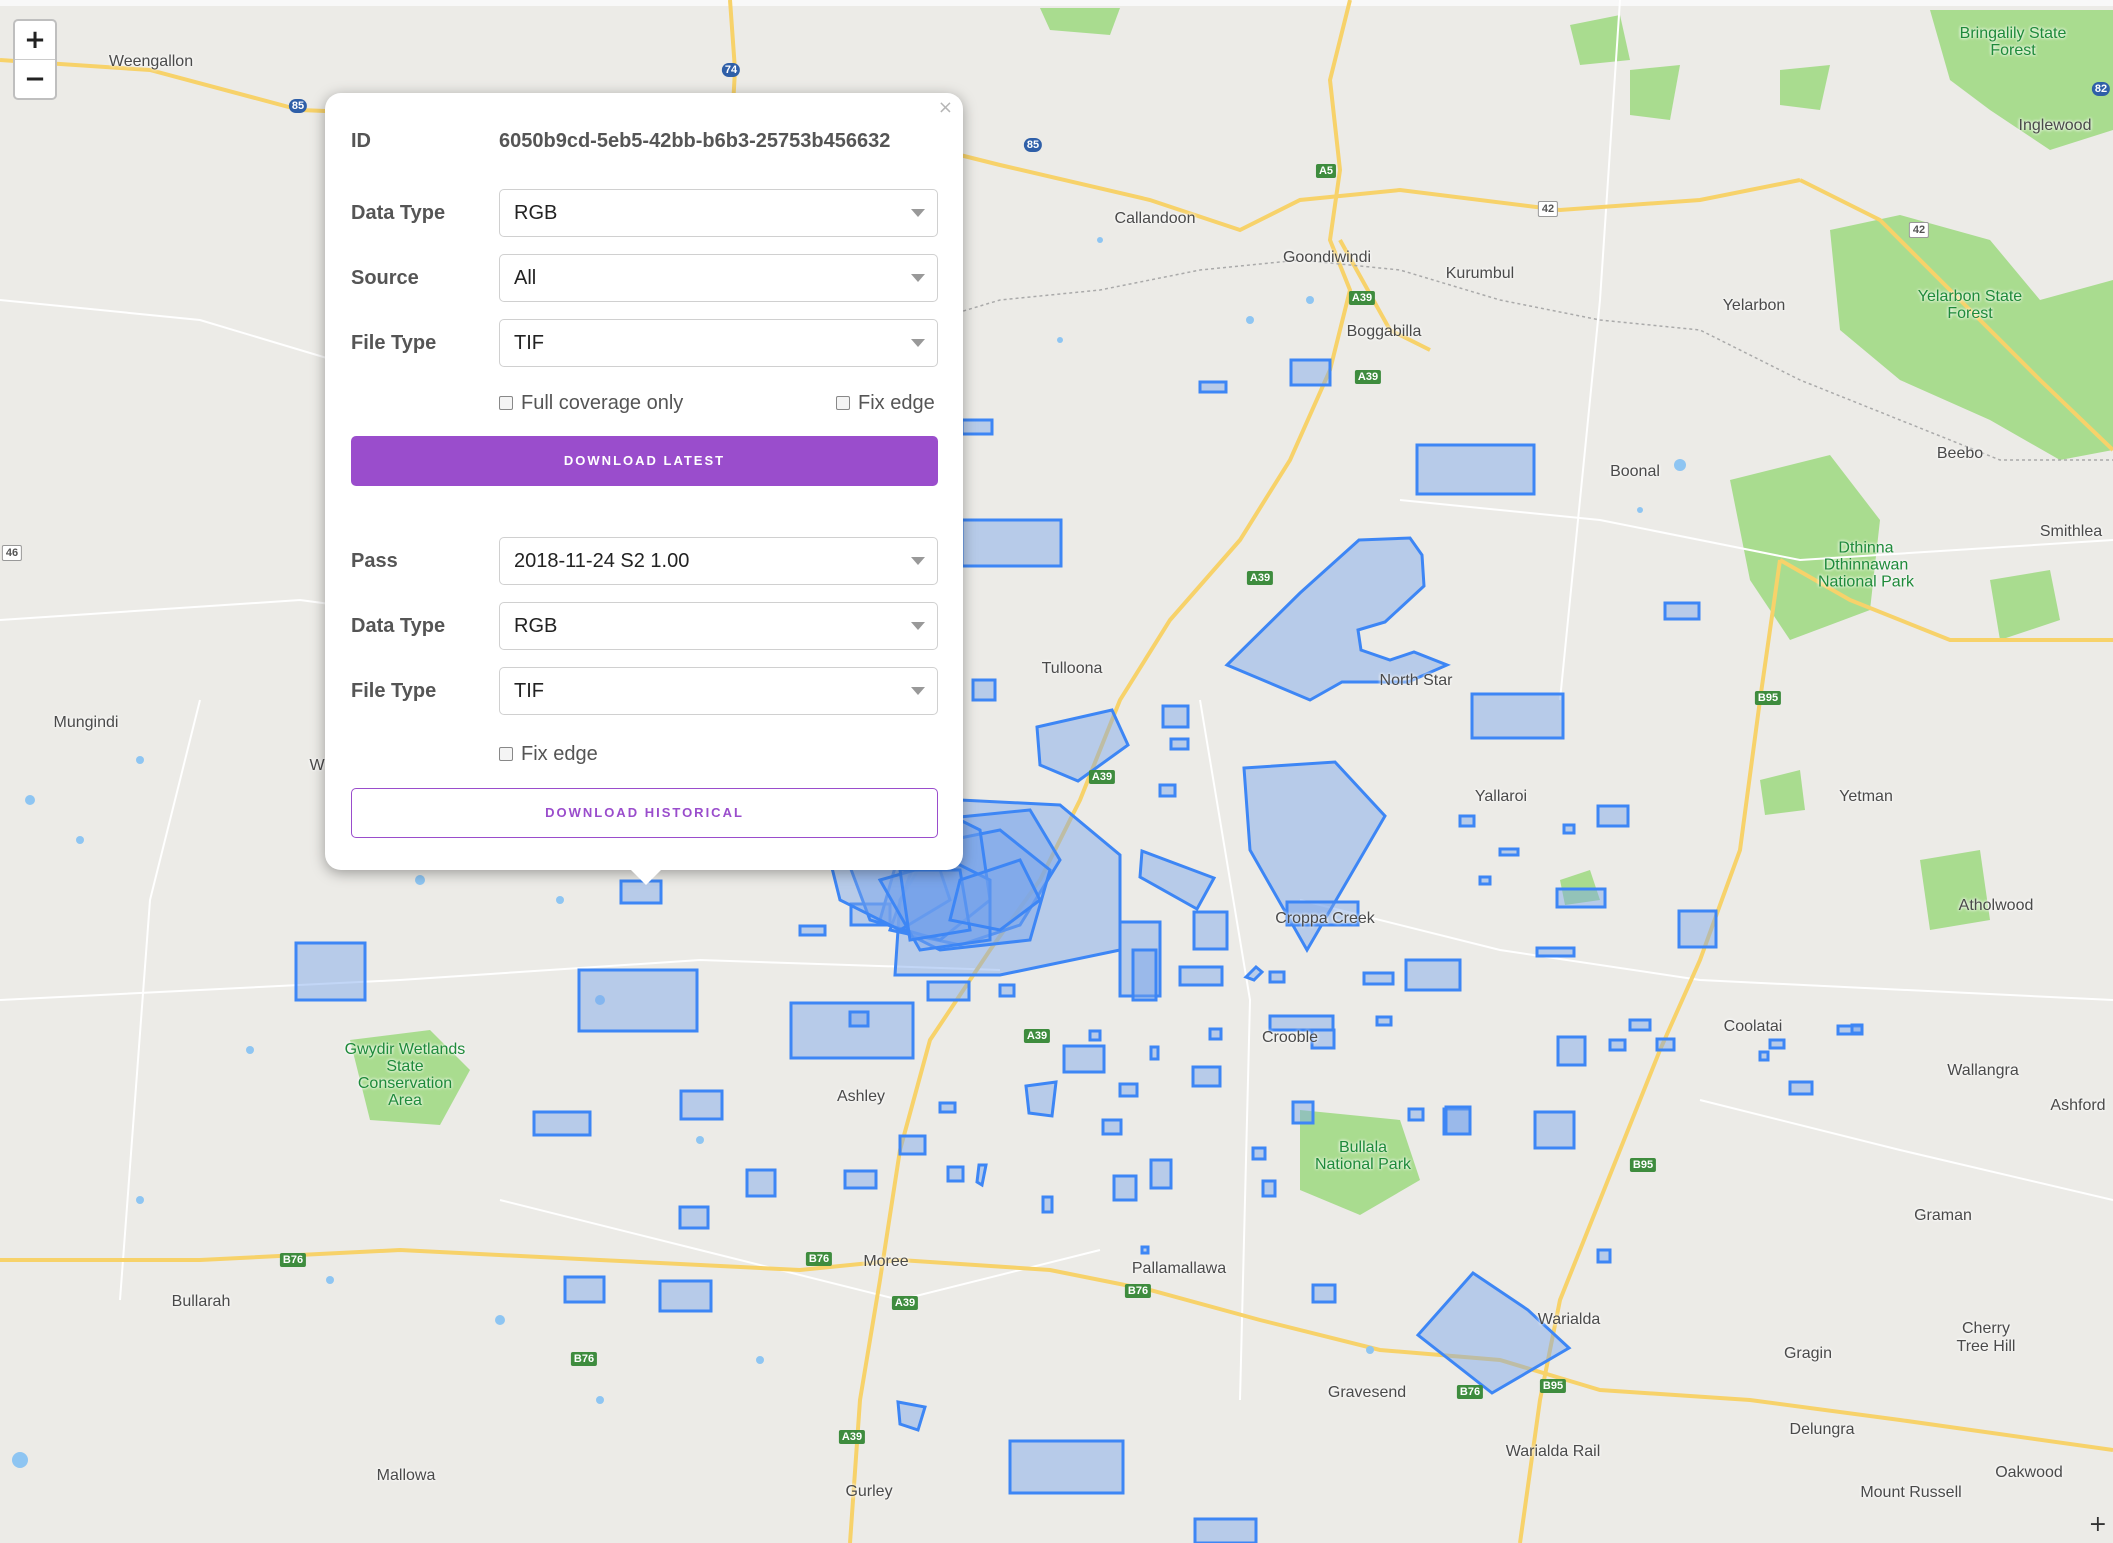  What do you see at coordinates (2013, 42) in the screenshot?
I see `park-label: Bringalily State Forest` at bounding box center [2013, 42].